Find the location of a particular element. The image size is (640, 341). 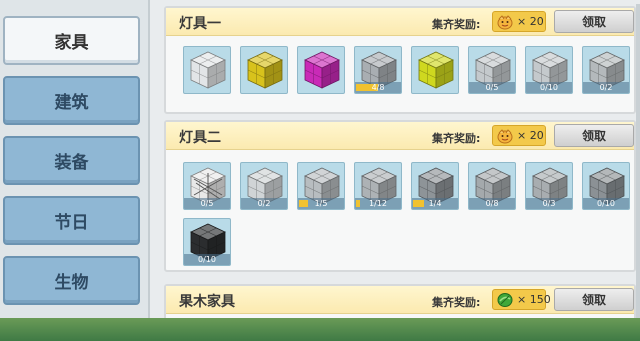

item-count: 0/3 is located at coordinates (549, 203).